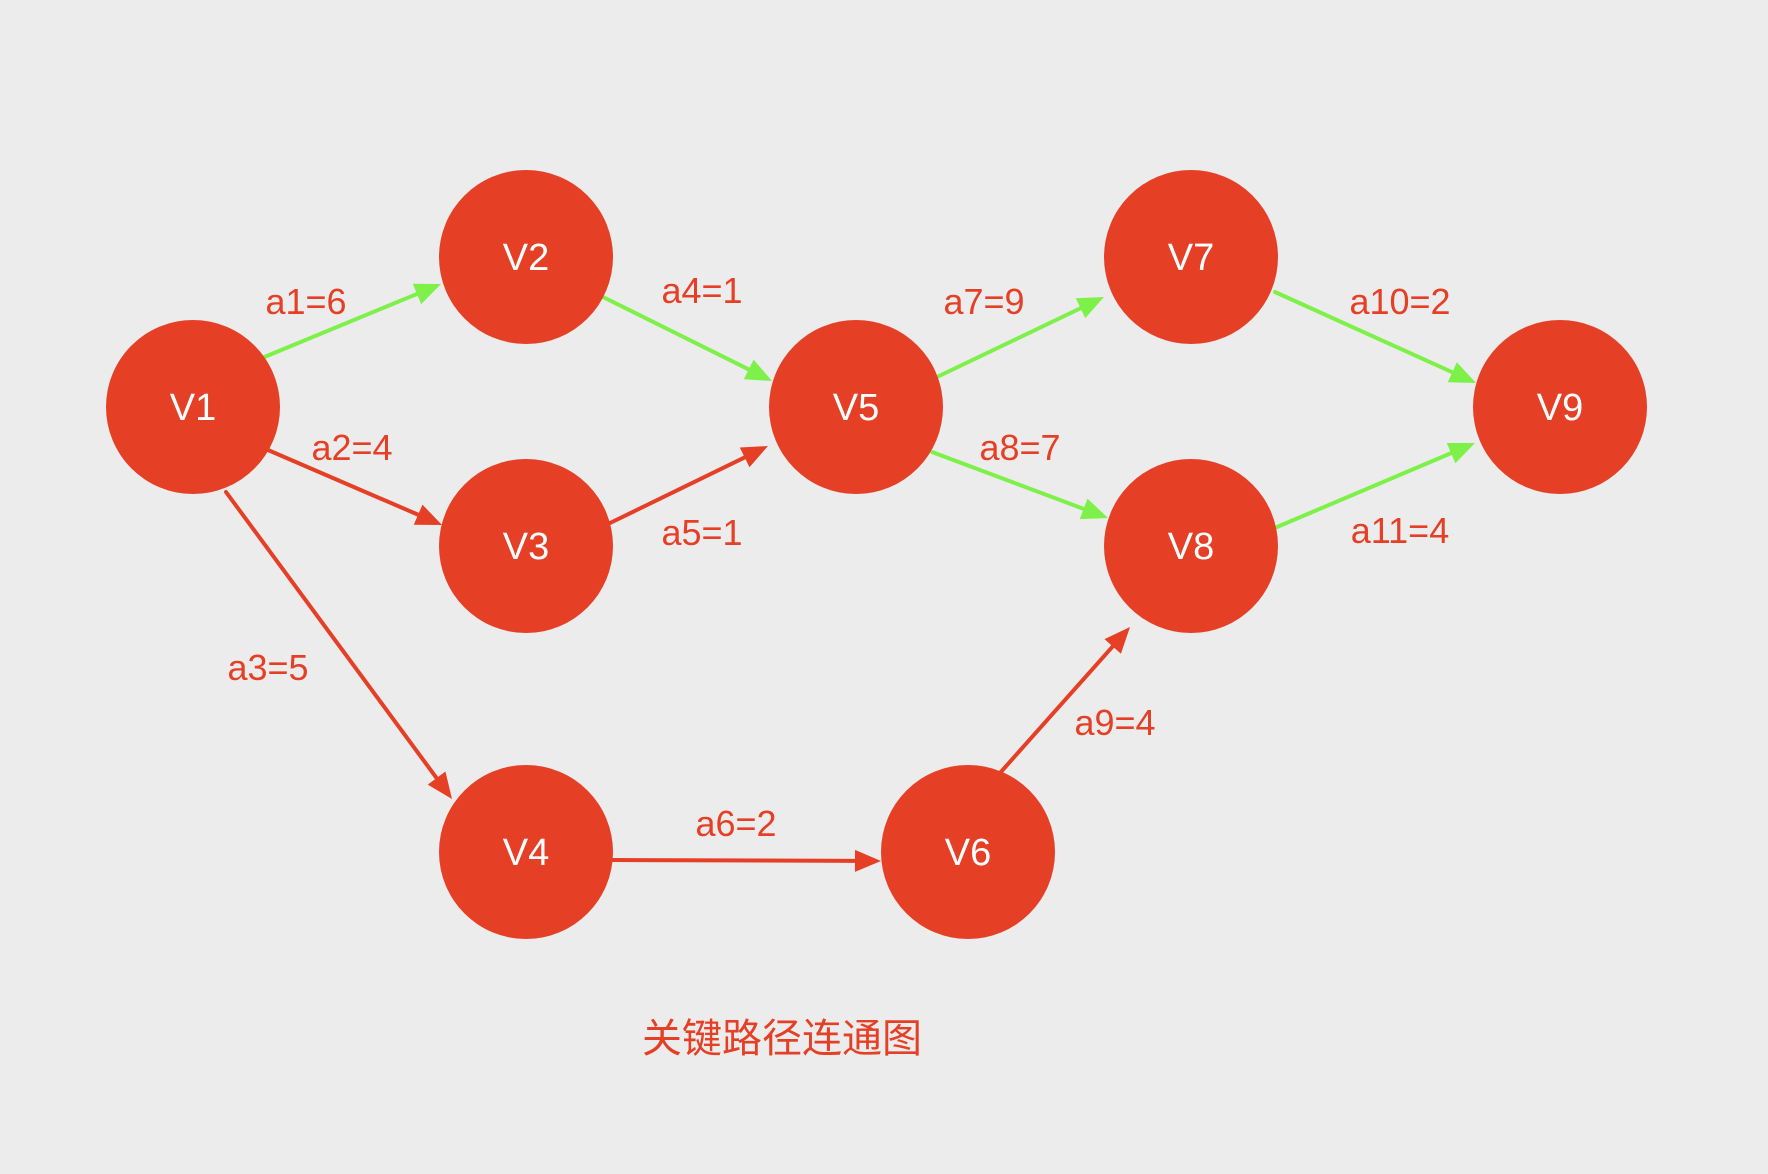  I want to click on node-v8: V8, so click(1191, 546).